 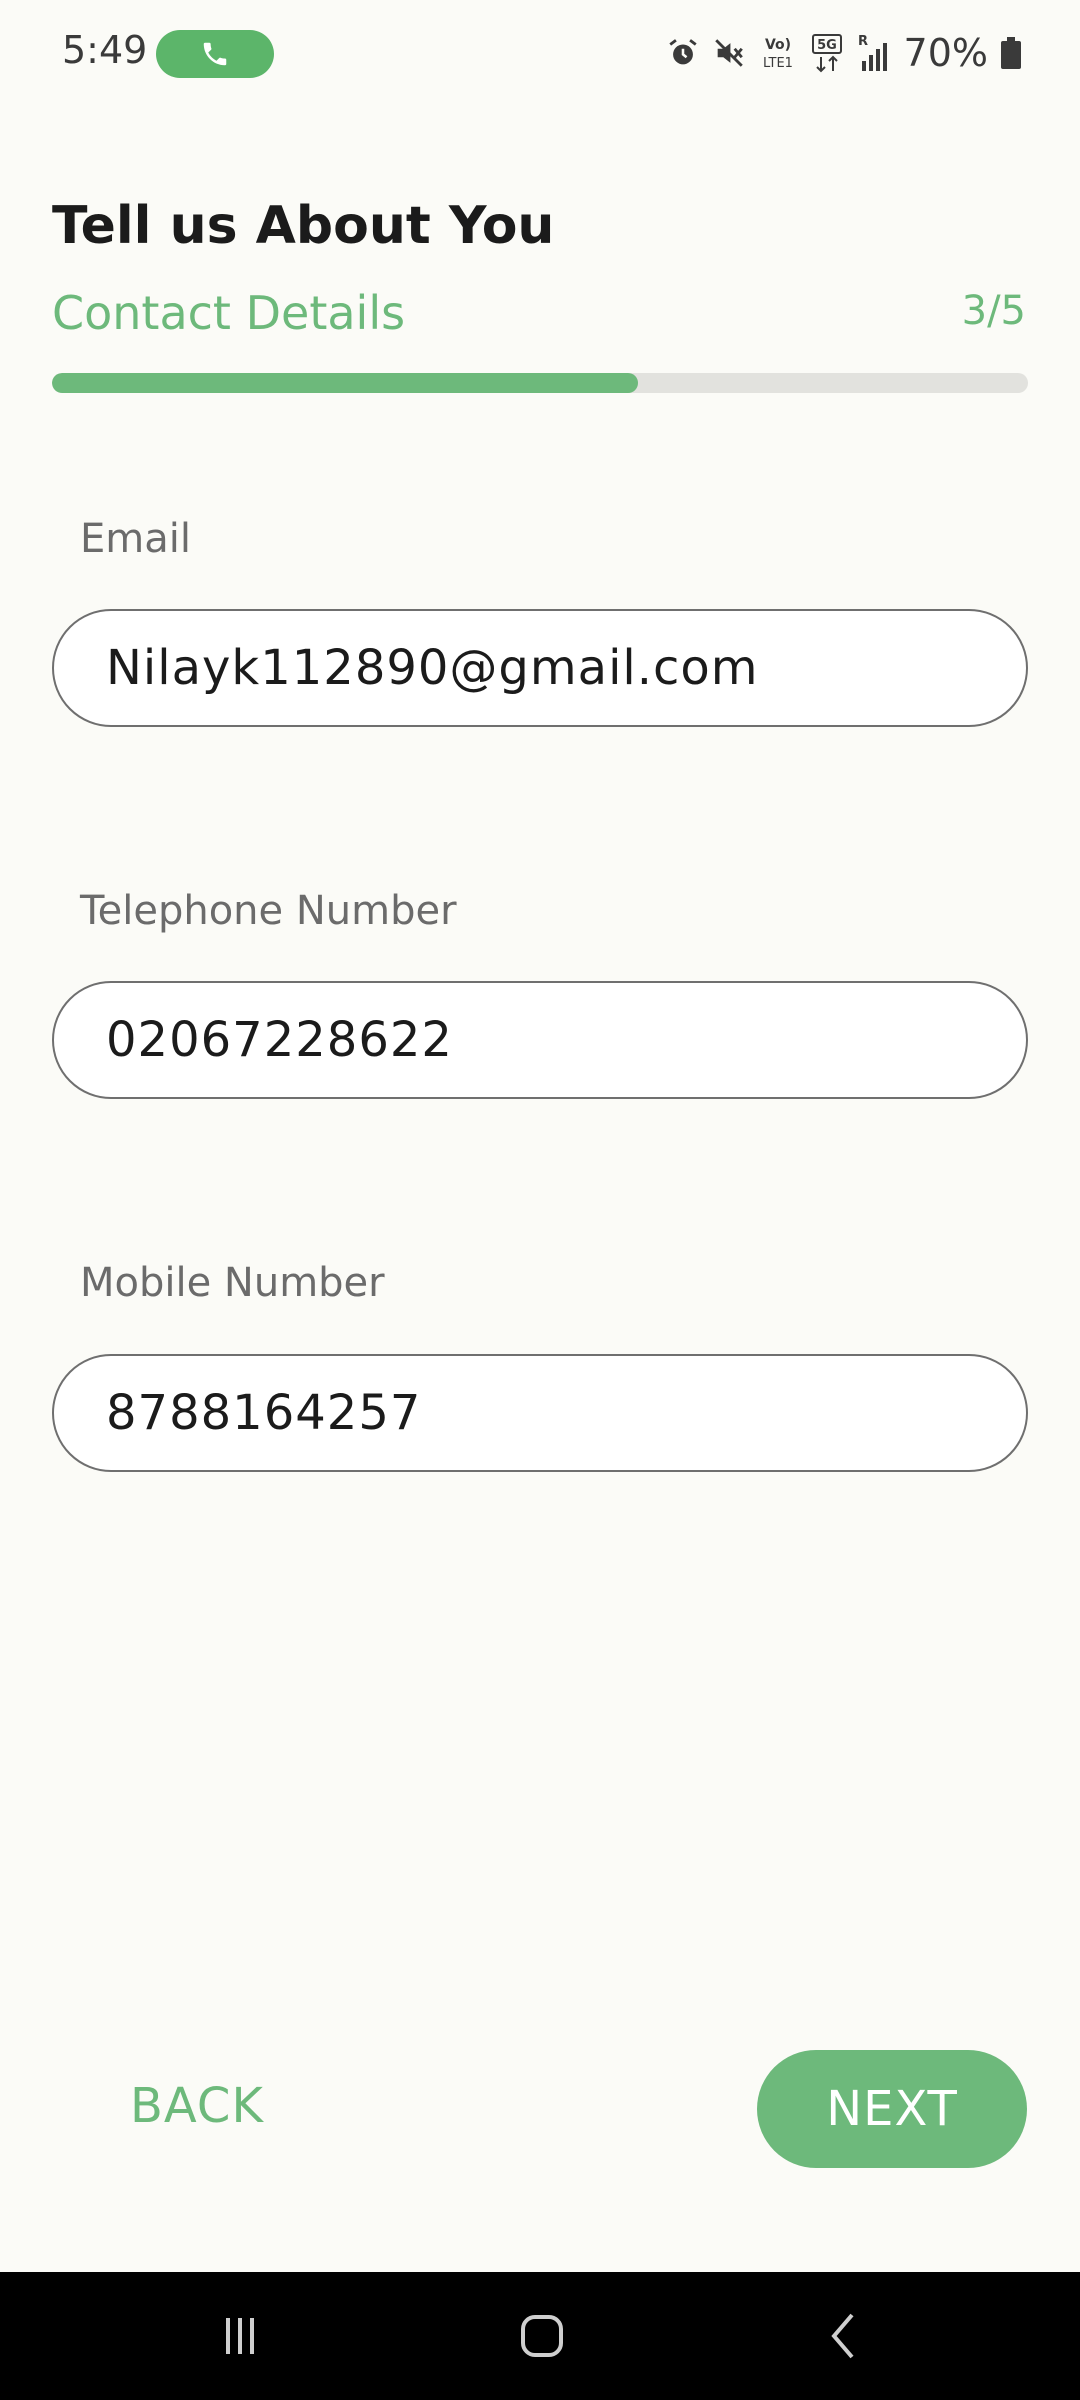 I want to click on step-counter: 3/5, so click(x=993, y=311).